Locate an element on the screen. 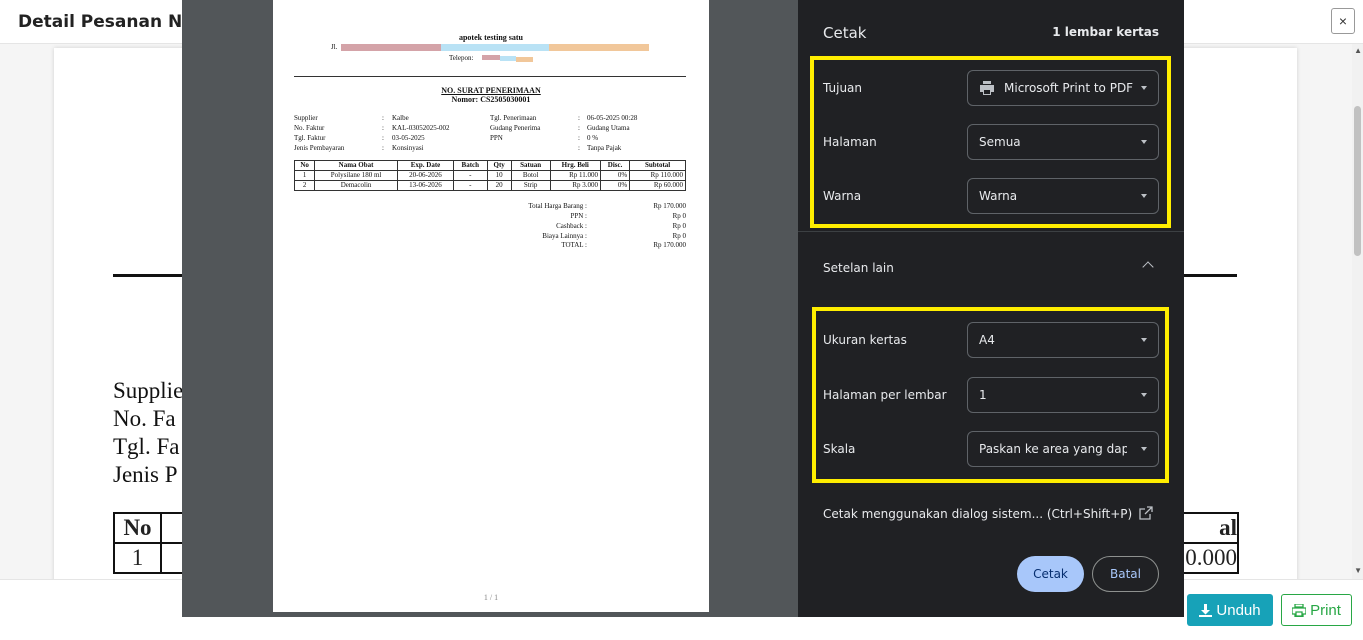 This screenshot has width=1363, height=640. table-cell: 13-06-2026 is located at coordinates (425, 185).